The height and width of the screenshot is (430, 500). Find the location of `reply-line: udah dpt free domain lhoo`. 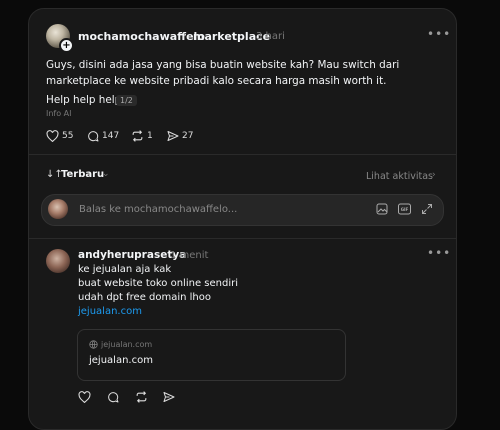

reply-line: udah dpt free domain lhoo is located at coordinates (145, 297).